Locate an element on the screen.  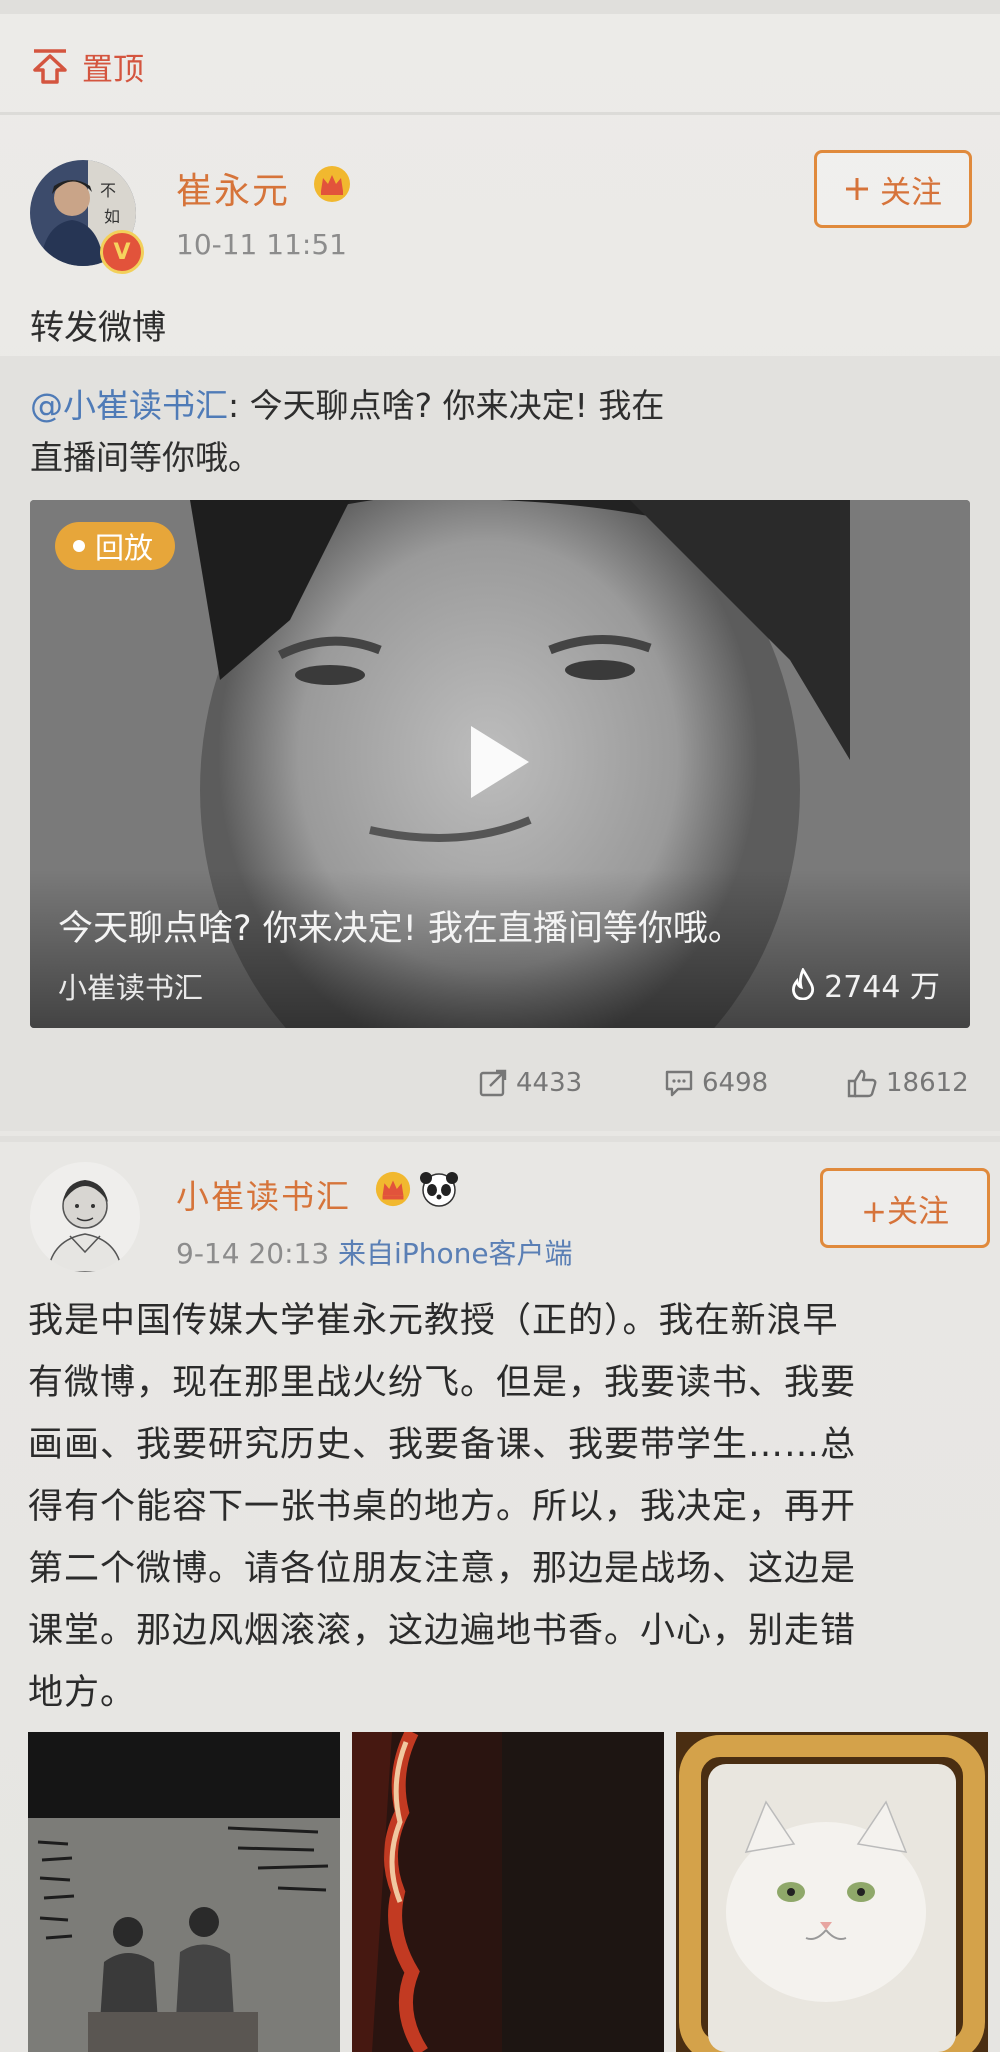
top-edge is located at coordinates (500, 7).